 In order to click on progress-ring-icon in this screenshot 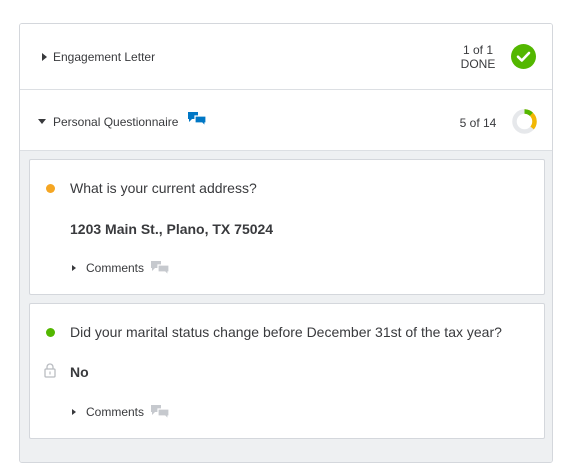, I will do `click(524, 121)`.